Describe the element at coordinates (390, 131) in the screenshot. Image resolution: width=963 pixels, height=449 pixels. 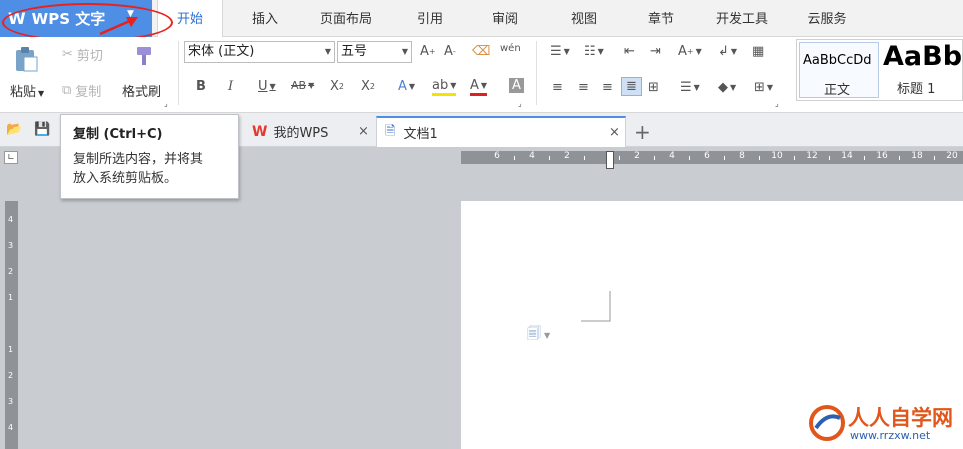
I see `document-icon: 🗎` at that location.